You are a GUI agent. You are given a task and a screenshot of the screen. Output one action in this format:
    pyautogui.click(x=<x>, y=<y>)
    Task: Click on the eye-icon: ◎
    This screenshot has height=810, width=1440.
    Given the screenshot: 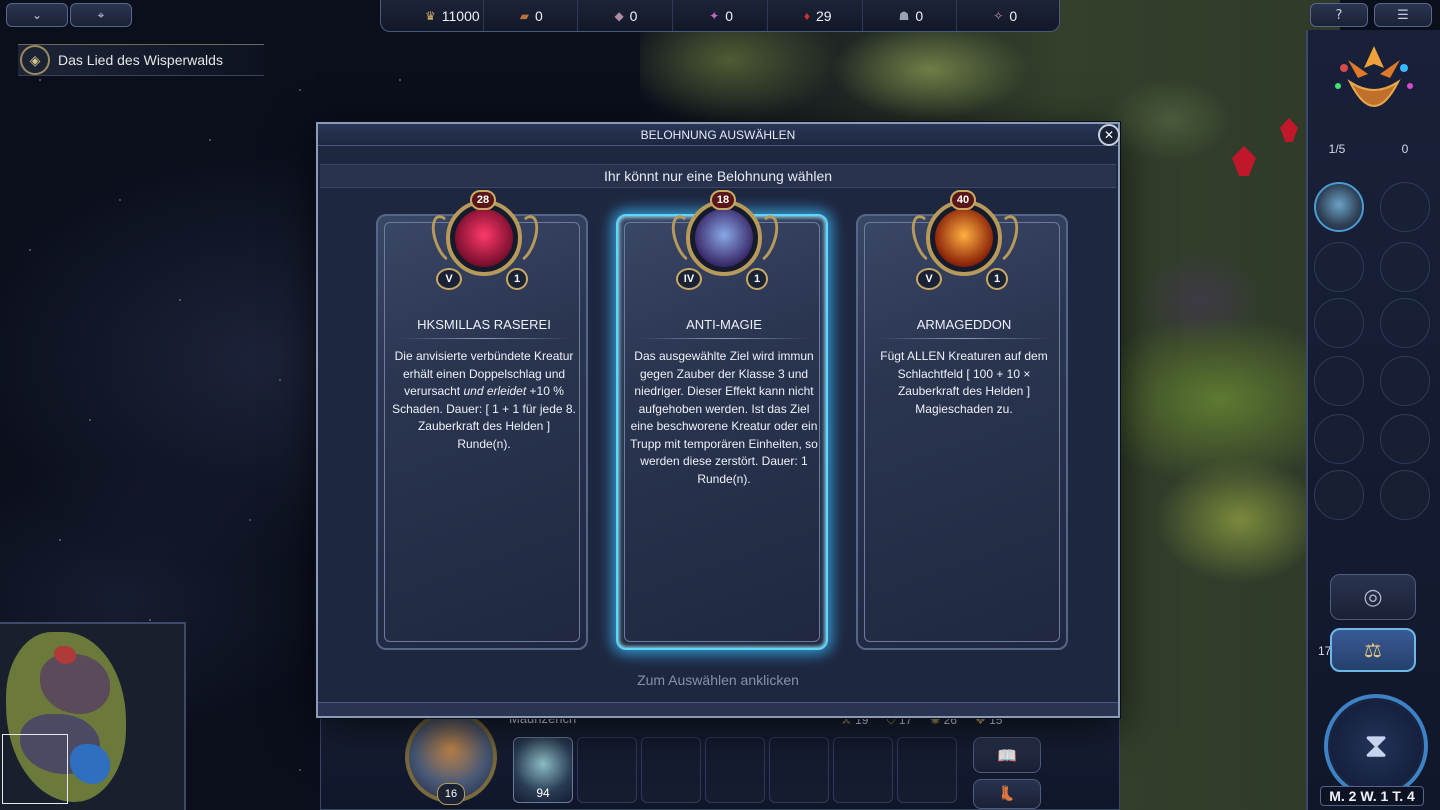 What is the action you would take?
    pyautogui.click(x=1373, y=597)
    